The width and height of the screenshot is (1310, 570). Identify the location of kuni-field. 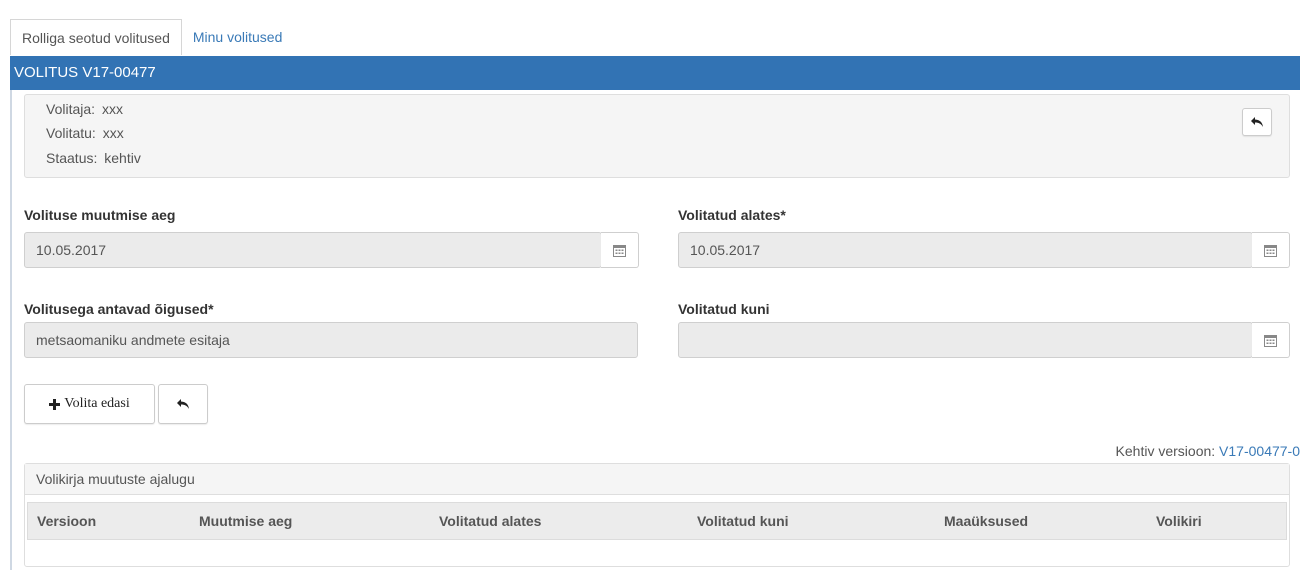
(965, 340).